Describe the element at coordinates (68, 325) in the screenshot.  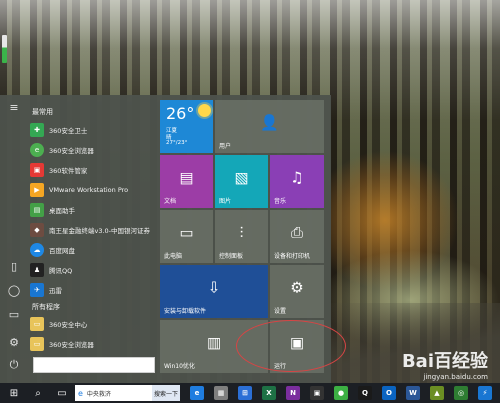
I see `app-label: 360安全中心` at that location.